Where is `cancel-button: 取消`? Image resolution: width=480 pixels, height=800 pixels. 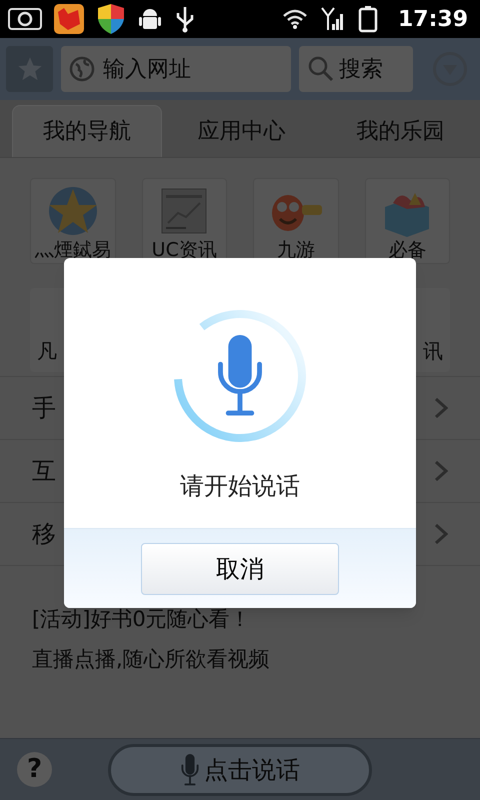
cancel-button: 取消 is located at coordinates (240, 568).